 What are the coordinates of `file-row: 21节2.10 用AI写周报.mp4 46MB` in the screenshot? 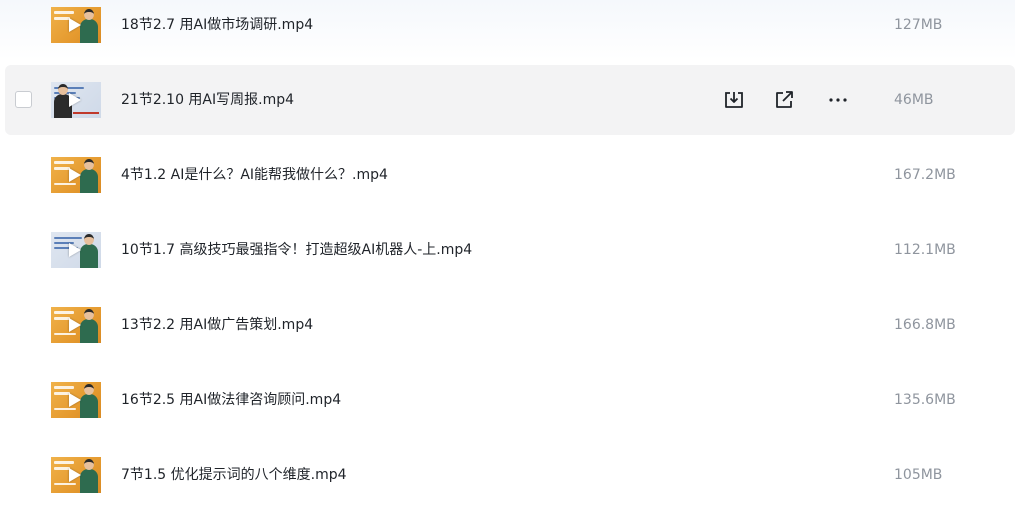 It's located at (510, 100).